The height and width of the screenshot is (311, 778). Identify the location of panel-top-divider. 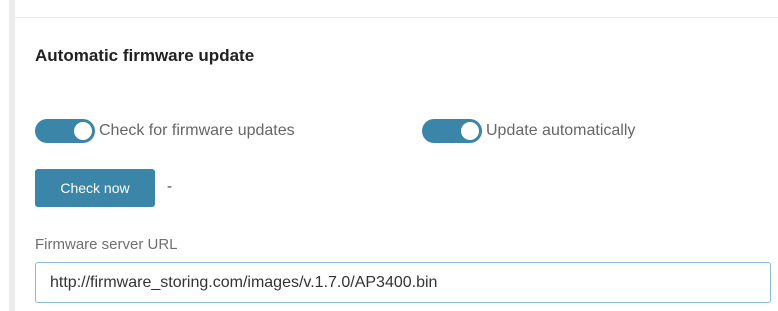
(396, 9).